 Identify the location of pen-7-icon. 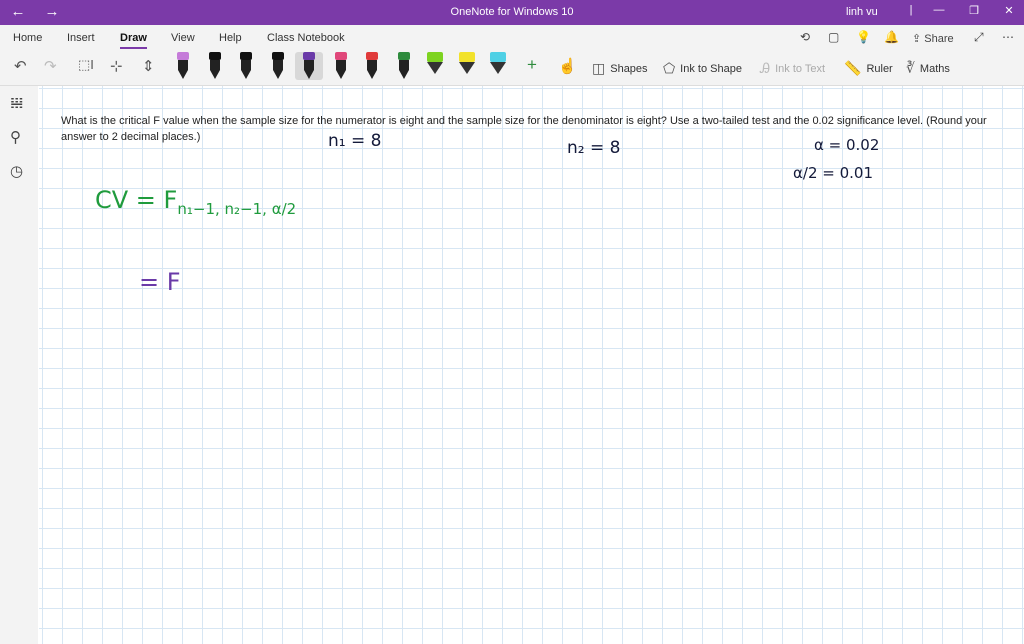
(404, 66).